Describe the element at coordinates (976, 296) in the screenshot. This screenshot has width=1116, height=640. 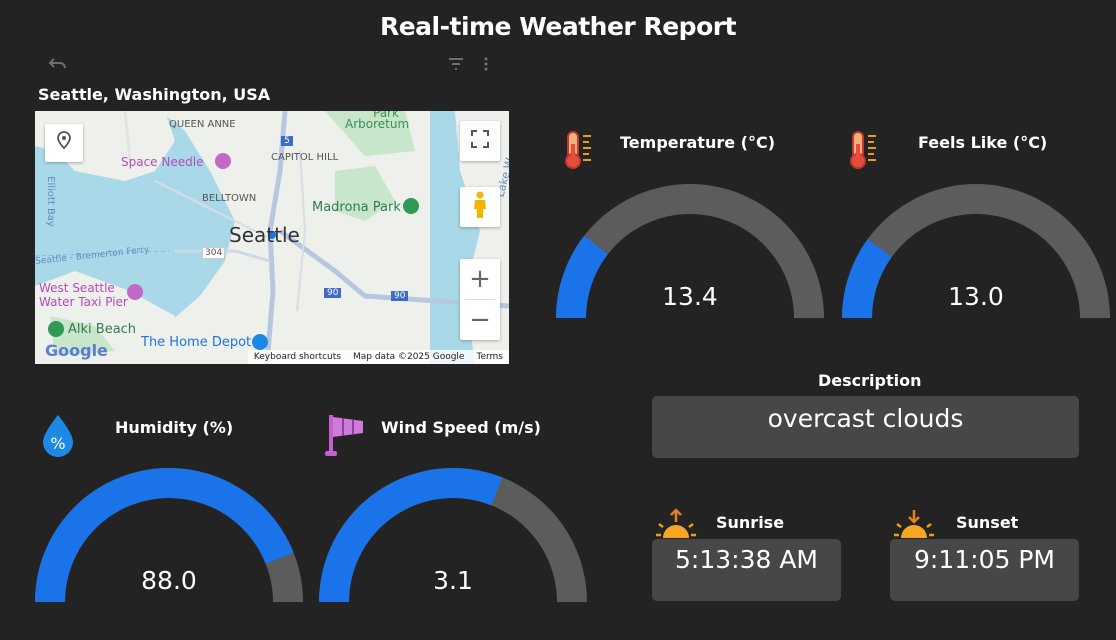
I see `feels-like-value: 13.0` at that location.